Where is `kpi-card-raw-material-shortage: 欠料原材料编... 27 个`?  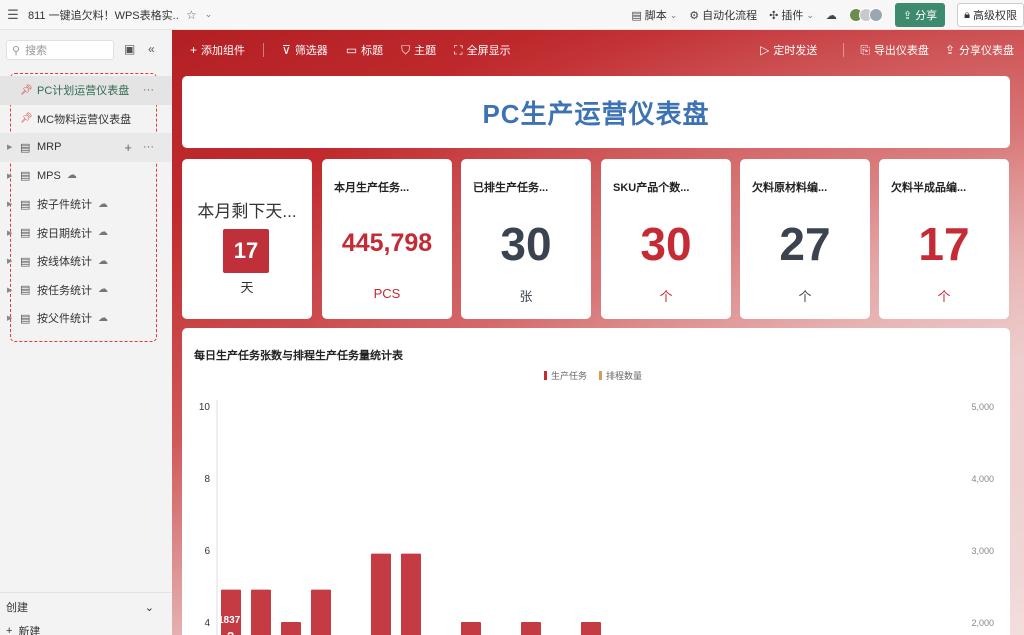 kpi-card-raw-material-shortage: 欠料原材料编... 27 个 is located at coordinates (805, 239).